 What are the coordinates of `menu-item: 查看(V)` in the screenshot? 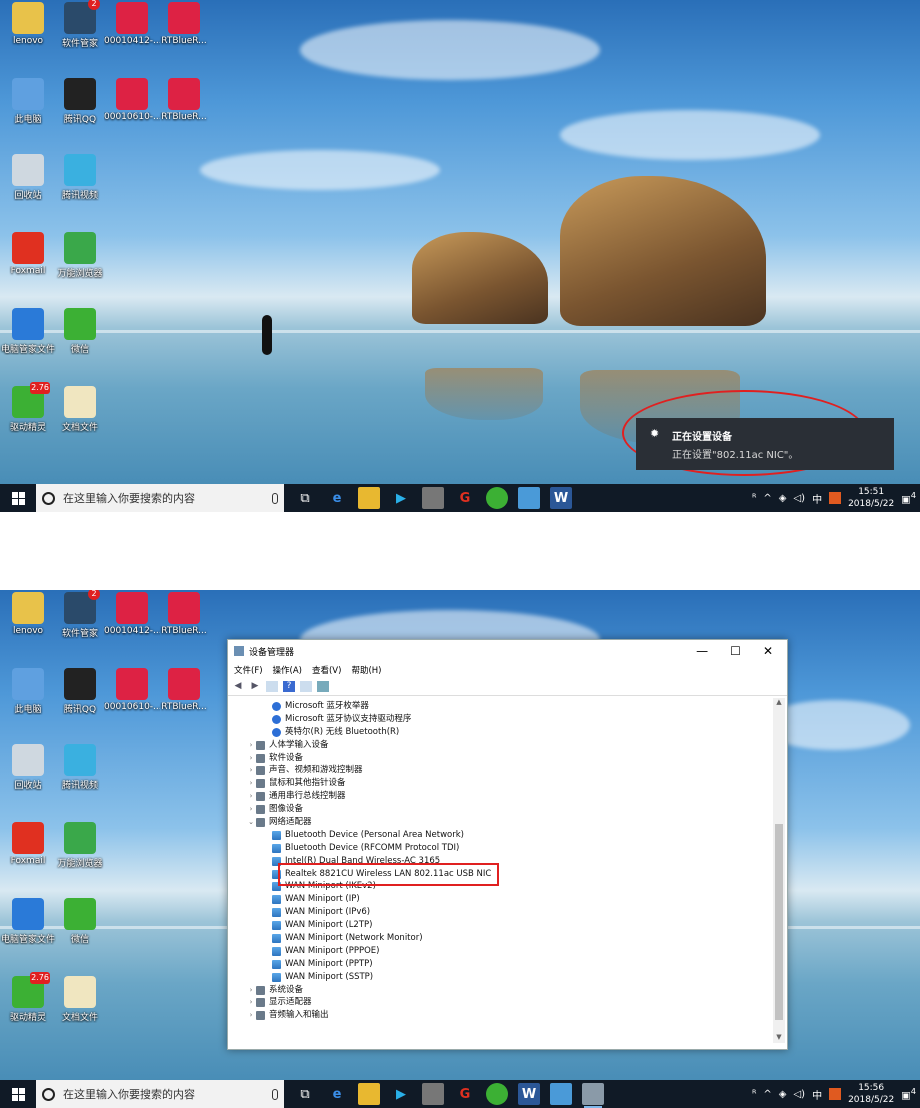 It's located at (326, 670).